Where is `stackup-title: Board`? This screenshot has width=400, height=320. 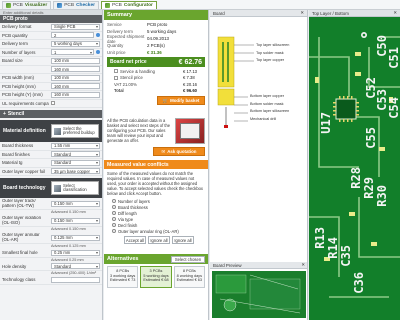 stackup-title: Board is located at coordinates (219, 13).